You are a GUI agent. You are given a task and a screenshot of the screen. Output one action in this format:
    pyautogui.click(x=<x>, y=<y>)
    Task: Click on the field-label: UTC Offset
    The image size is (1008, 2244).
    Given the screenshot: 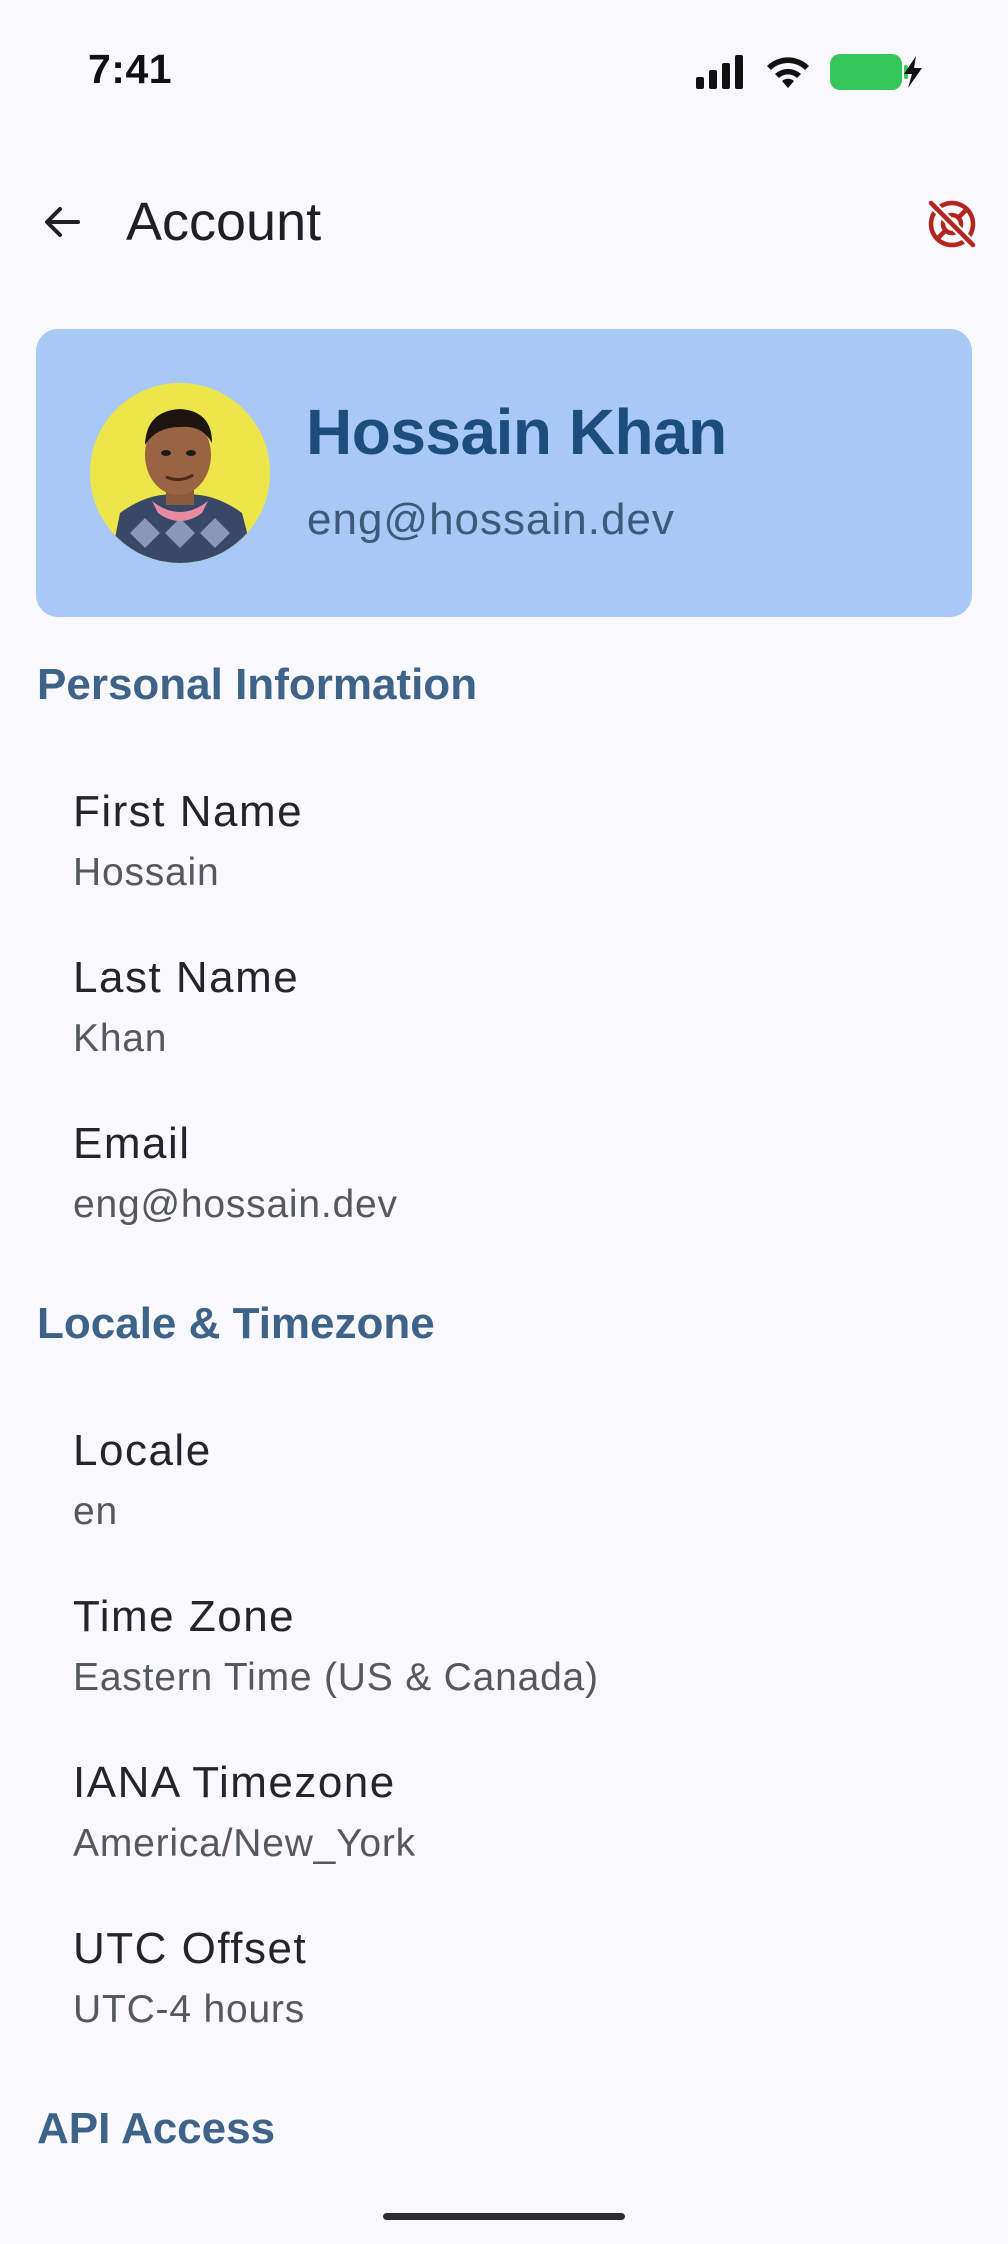 What is the action you would take?
    pyautogui.click(x=190, y=1948)
    